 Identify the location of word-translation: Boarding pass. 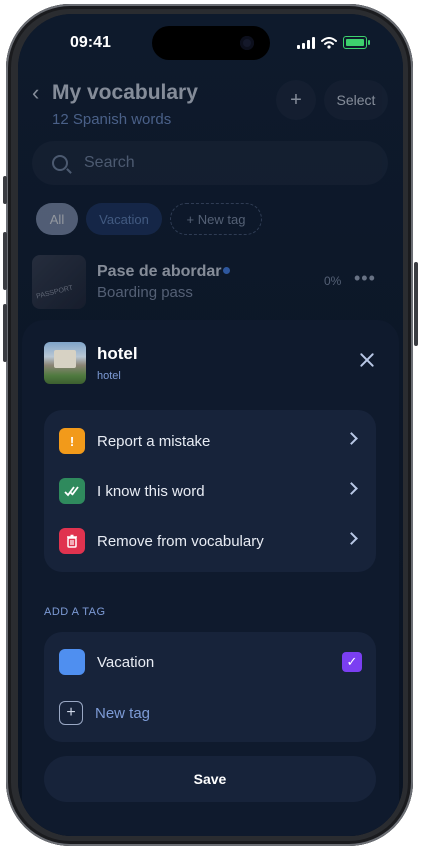
(145, 292).